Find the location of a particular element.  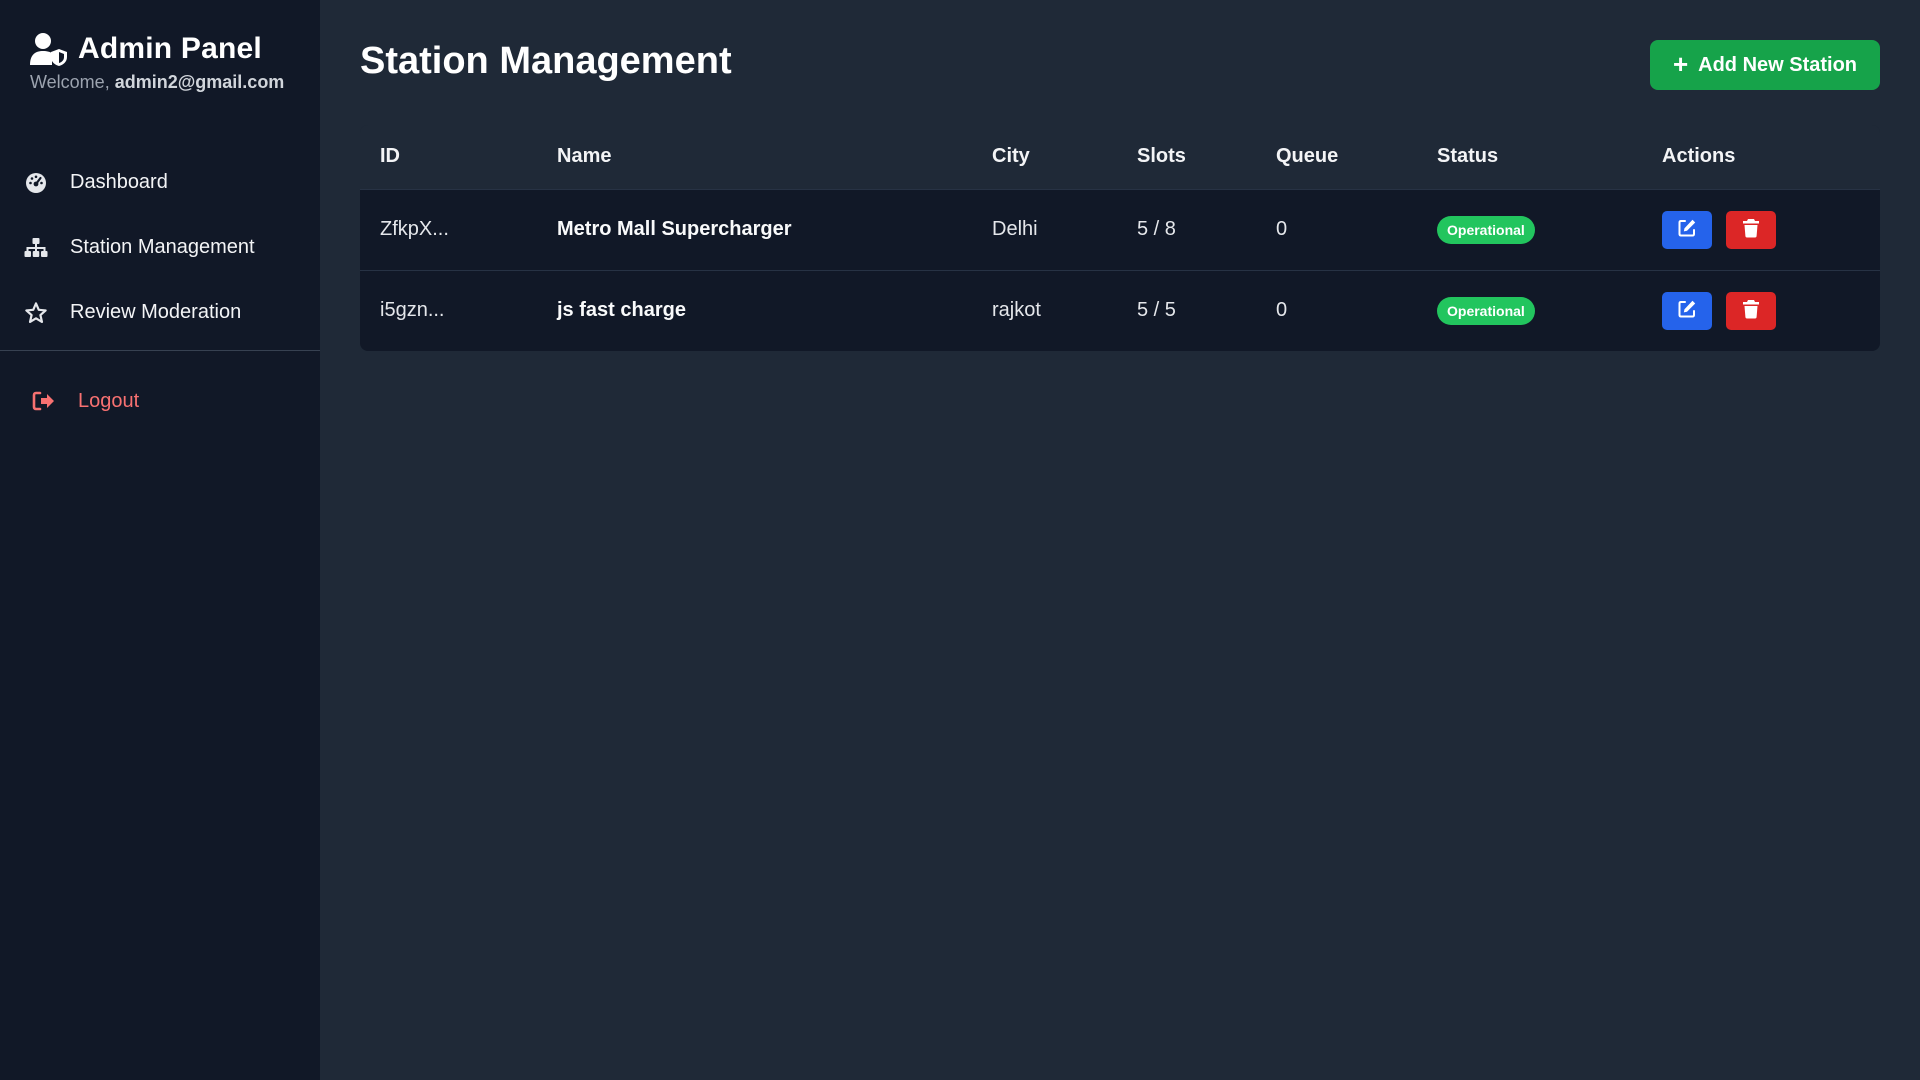

sidebar-item-review-moderation: Review Moderation is located at coordinates (160, 312).